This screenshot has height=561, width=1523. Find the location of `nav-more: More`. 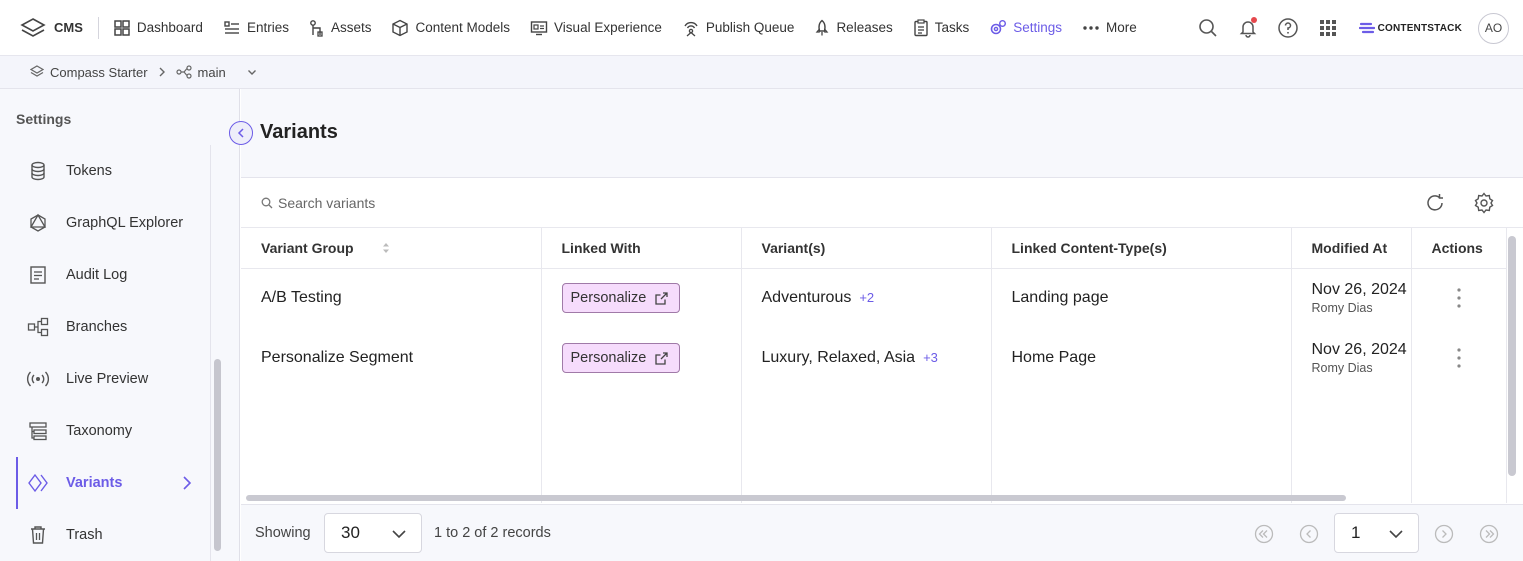

nav-more: More is located at coordinates (1109, 28).